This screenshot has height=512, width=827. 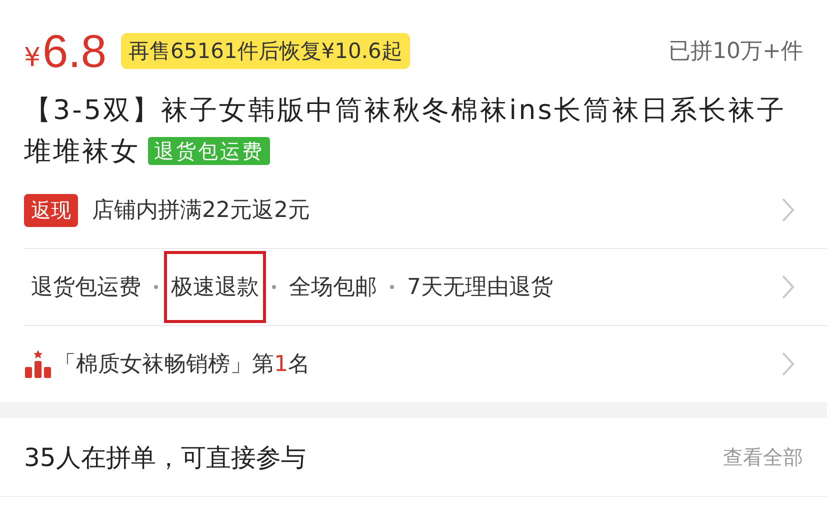 What do you see at coordinates (165, 458) in the screenshot?
I see `group-buy-text: 35人在拼单，可直接参与` at bounding box center [165, 458].